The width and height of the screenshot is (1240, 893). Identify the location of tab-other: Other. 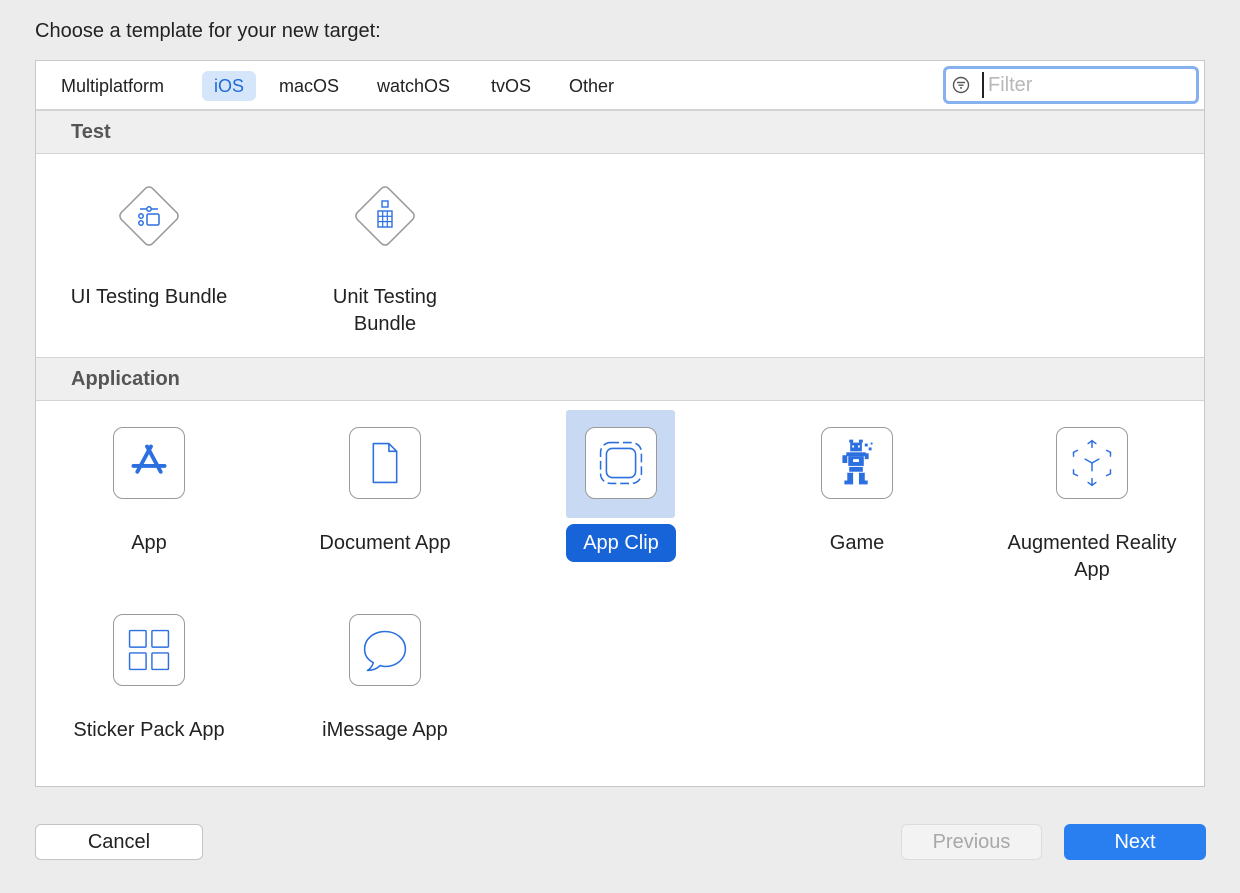
(591, 86).